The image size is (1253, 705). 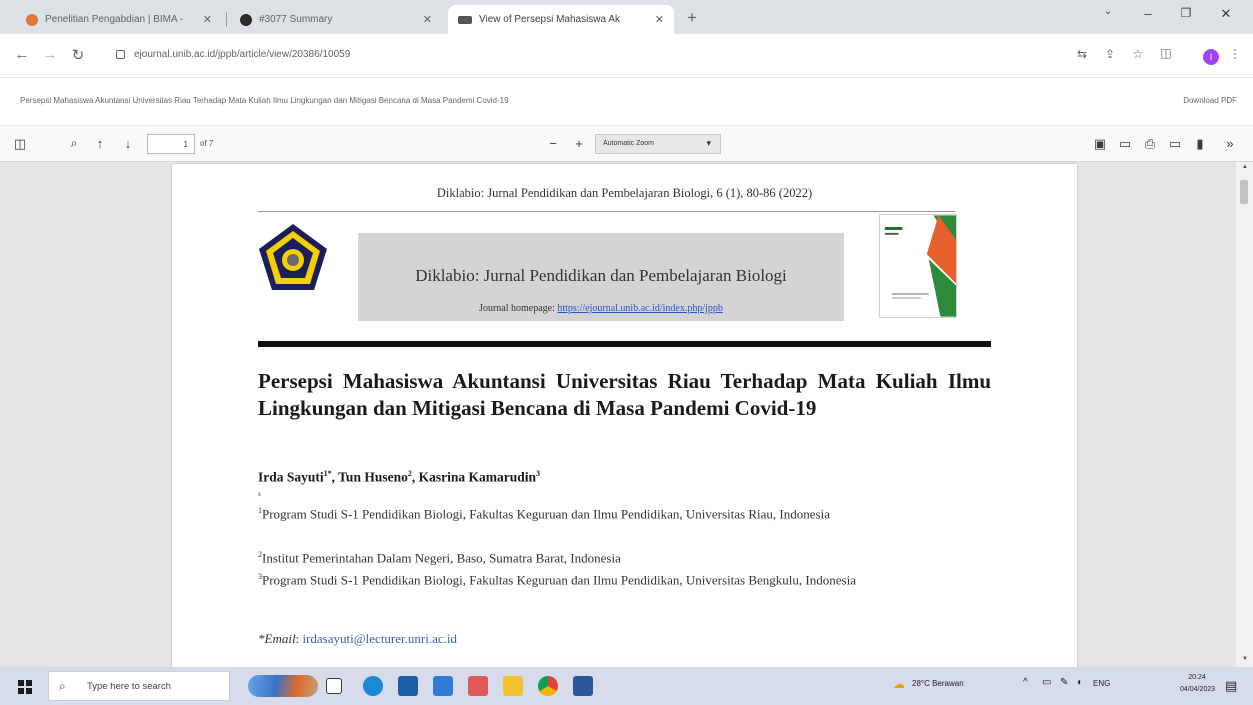 What do you see at coordinates (1082, 54) in the screenshot?
I see `translate-icon: ⇆` at bounding box center [1082, 54].